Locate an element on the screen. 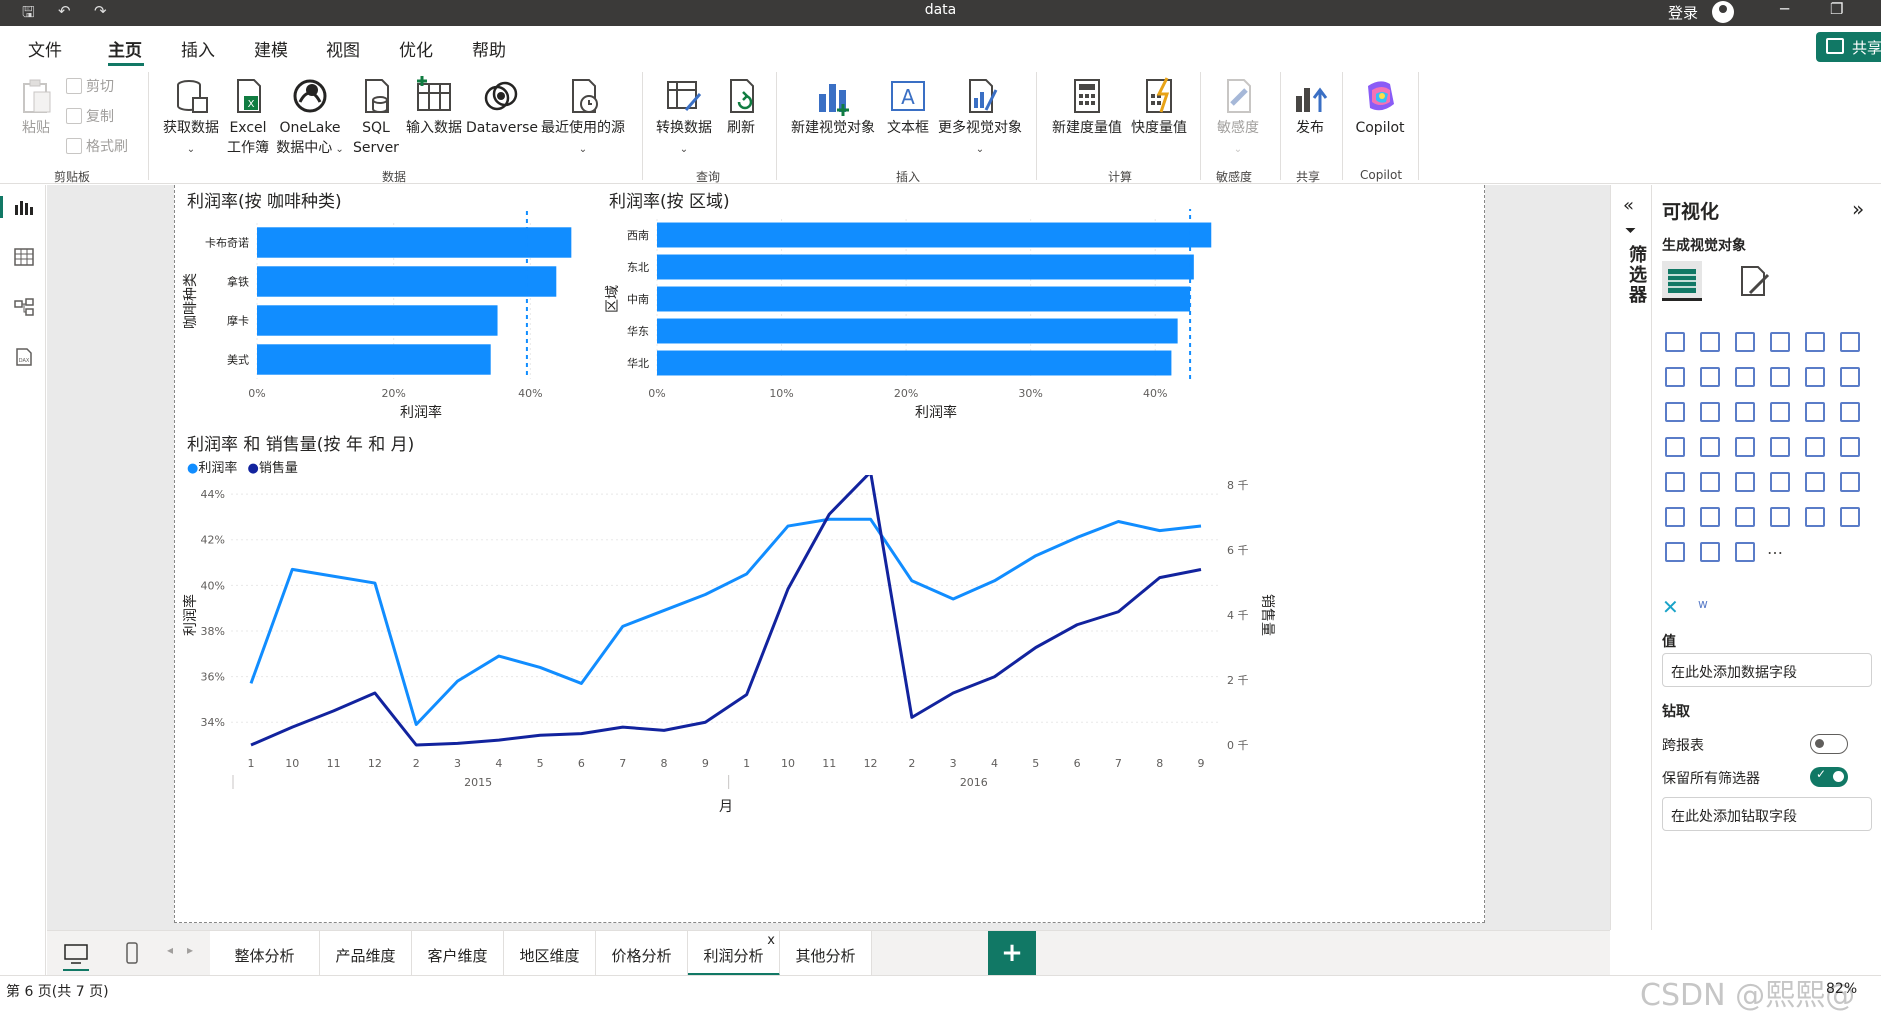  expand-right-icon: » is located at coordinates (1858, 209).